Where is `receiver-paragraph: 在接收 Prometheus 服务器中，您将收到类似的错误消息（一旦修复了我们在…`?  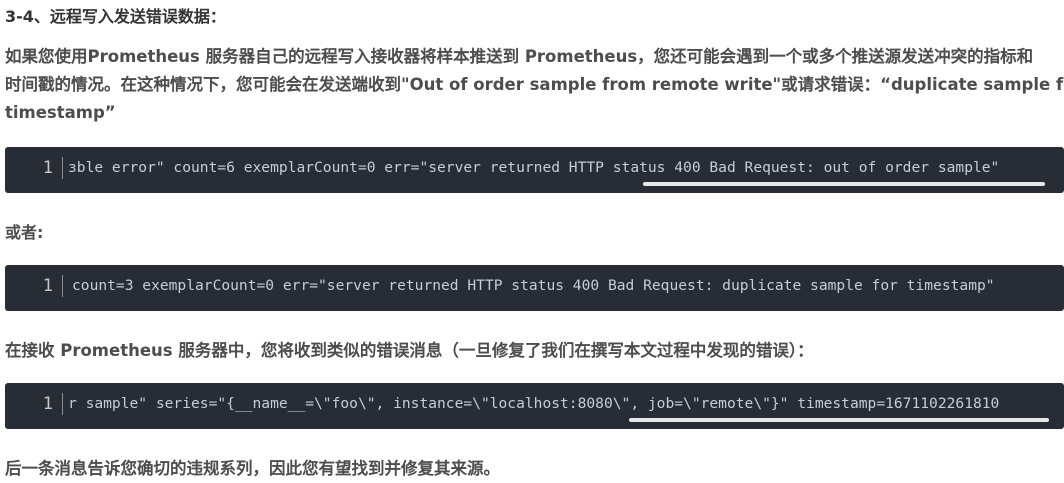
receiver-paragraph: 在接收 Prometheus 服务器中，您将收到类似的错误消息（一旦修复了我们在… is located at coordinates (409, 350).